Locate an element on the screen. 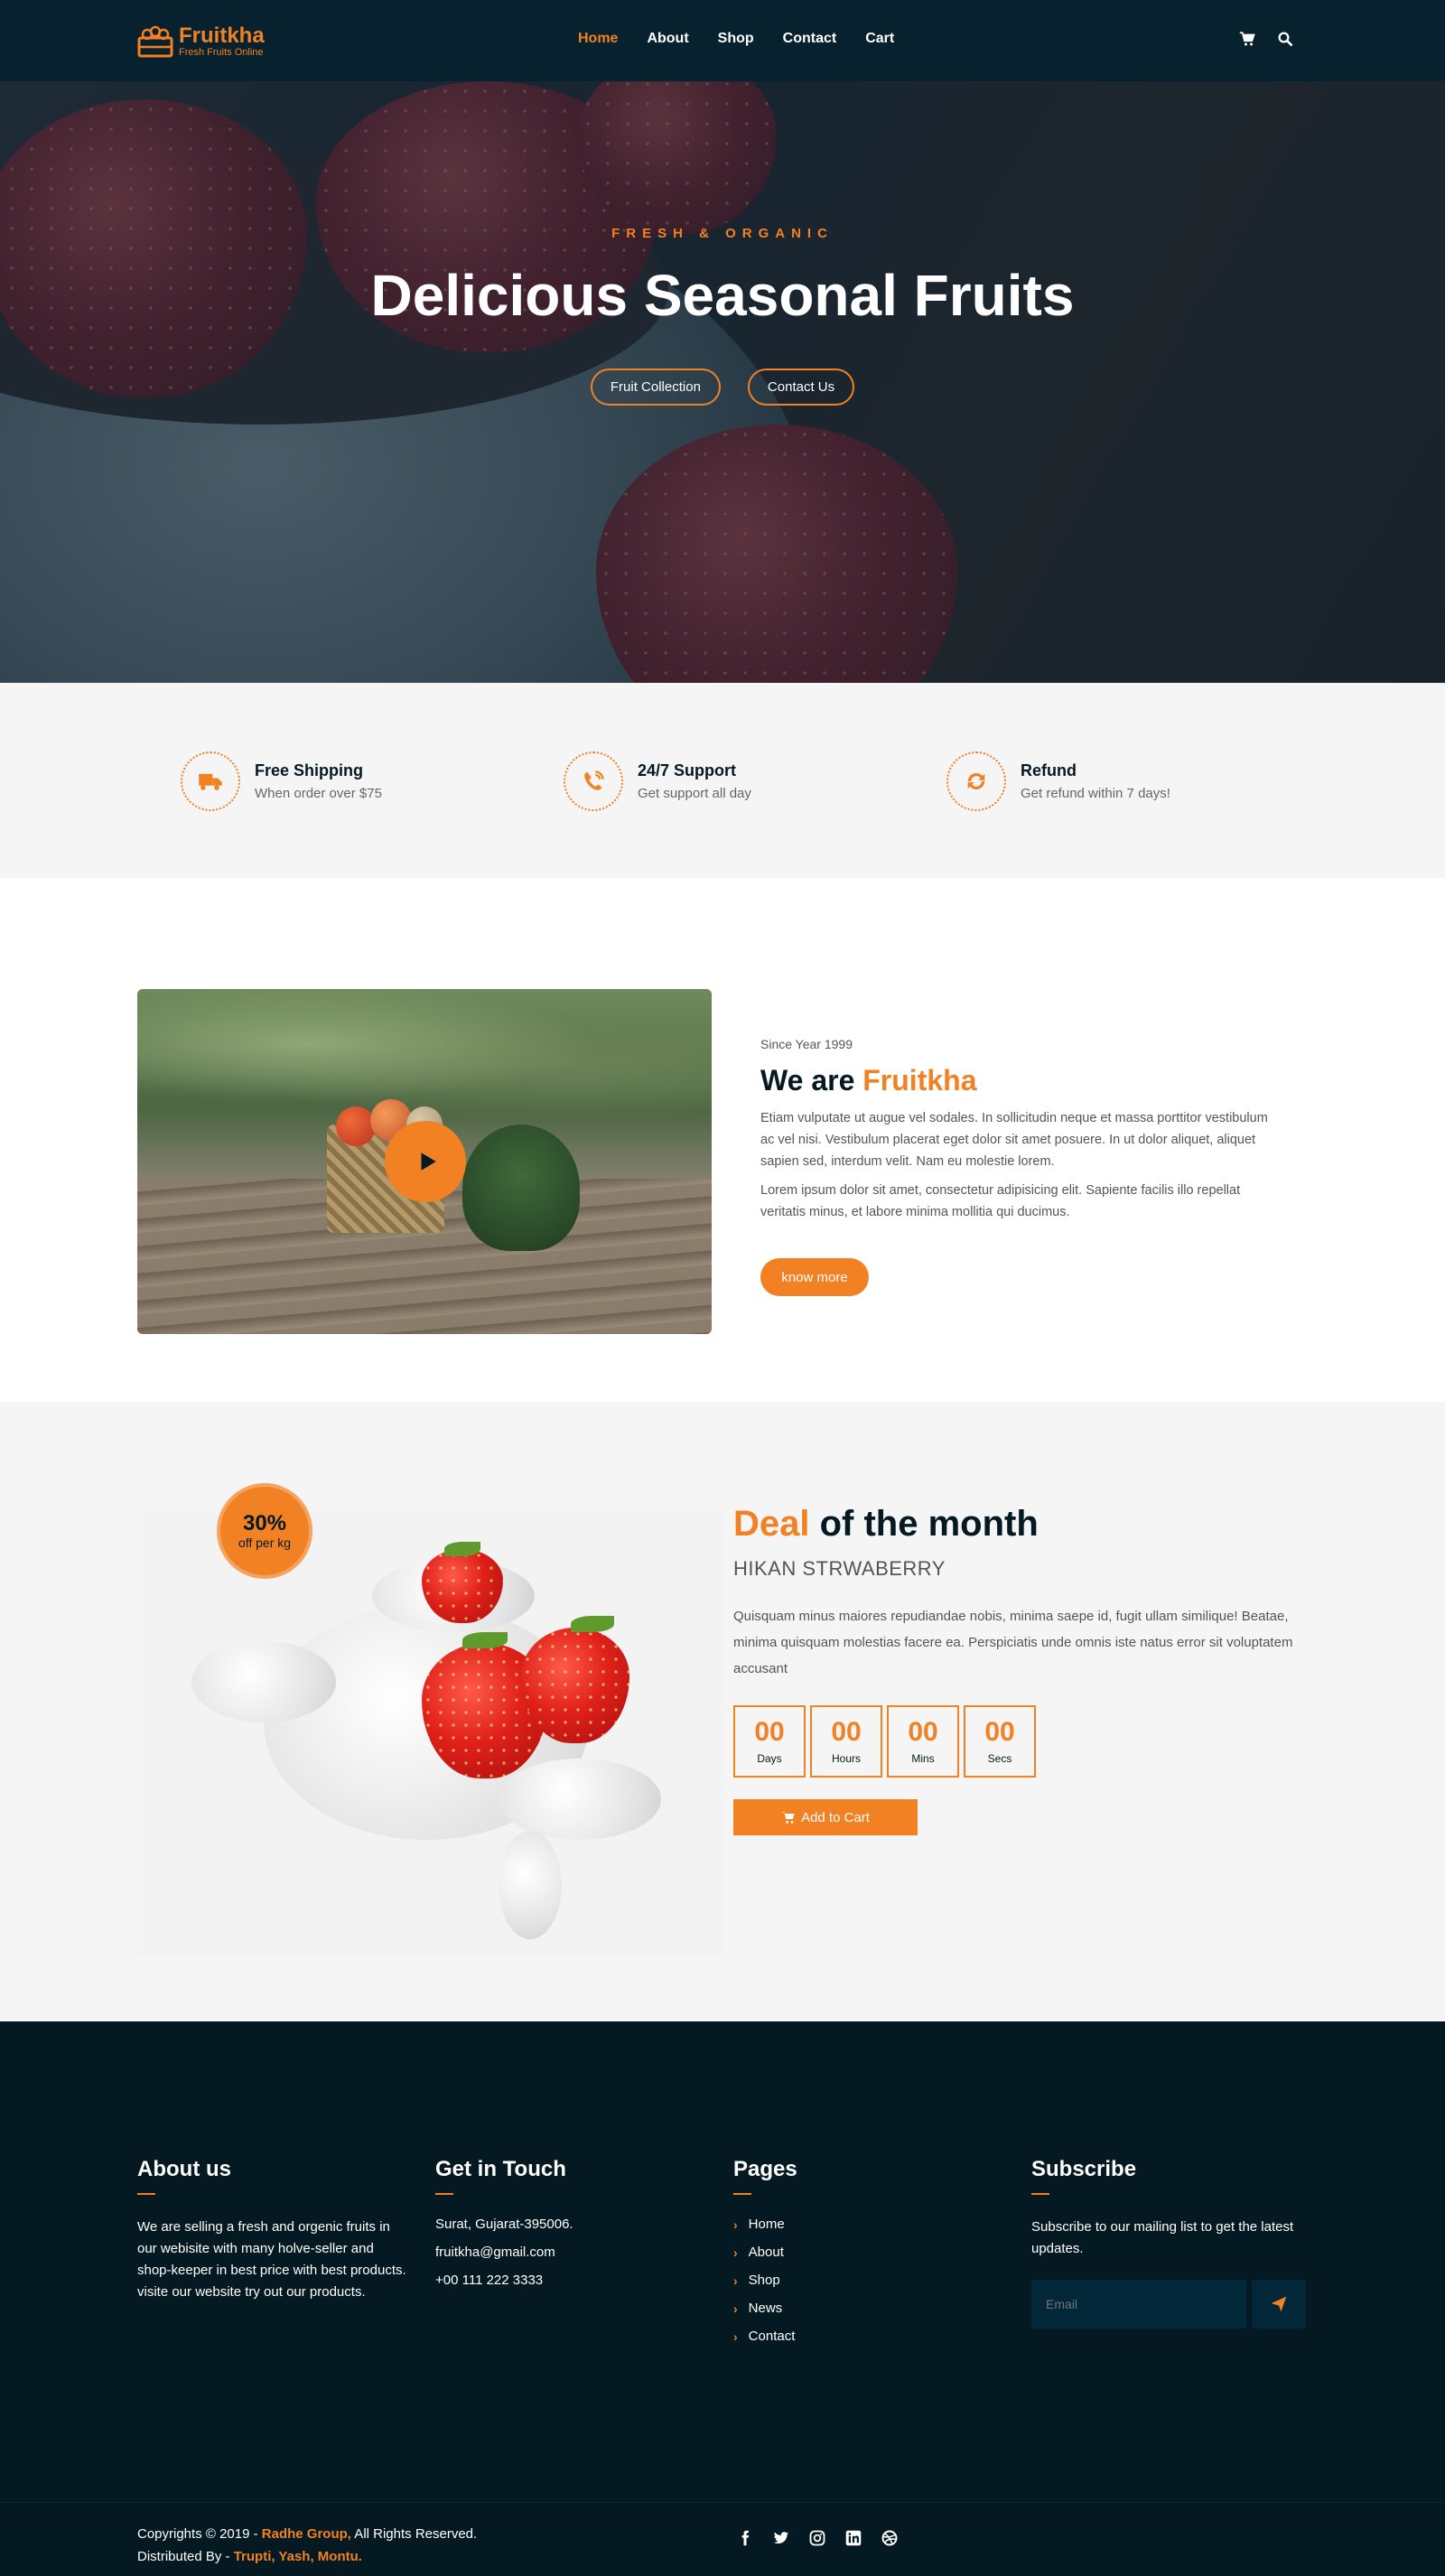 The height and width of the screenshot is (2576, 1445). subscribe-form is located at coordinates (1168, 2304).